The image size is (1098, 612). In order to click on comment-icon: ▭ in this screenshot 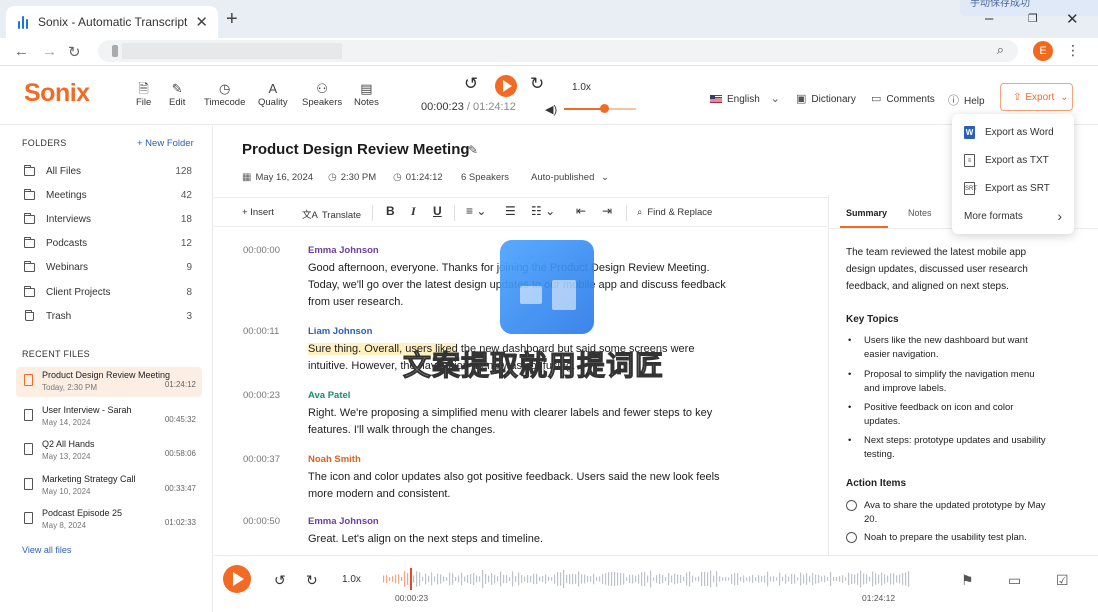, I will do `click(1014, 580)`.